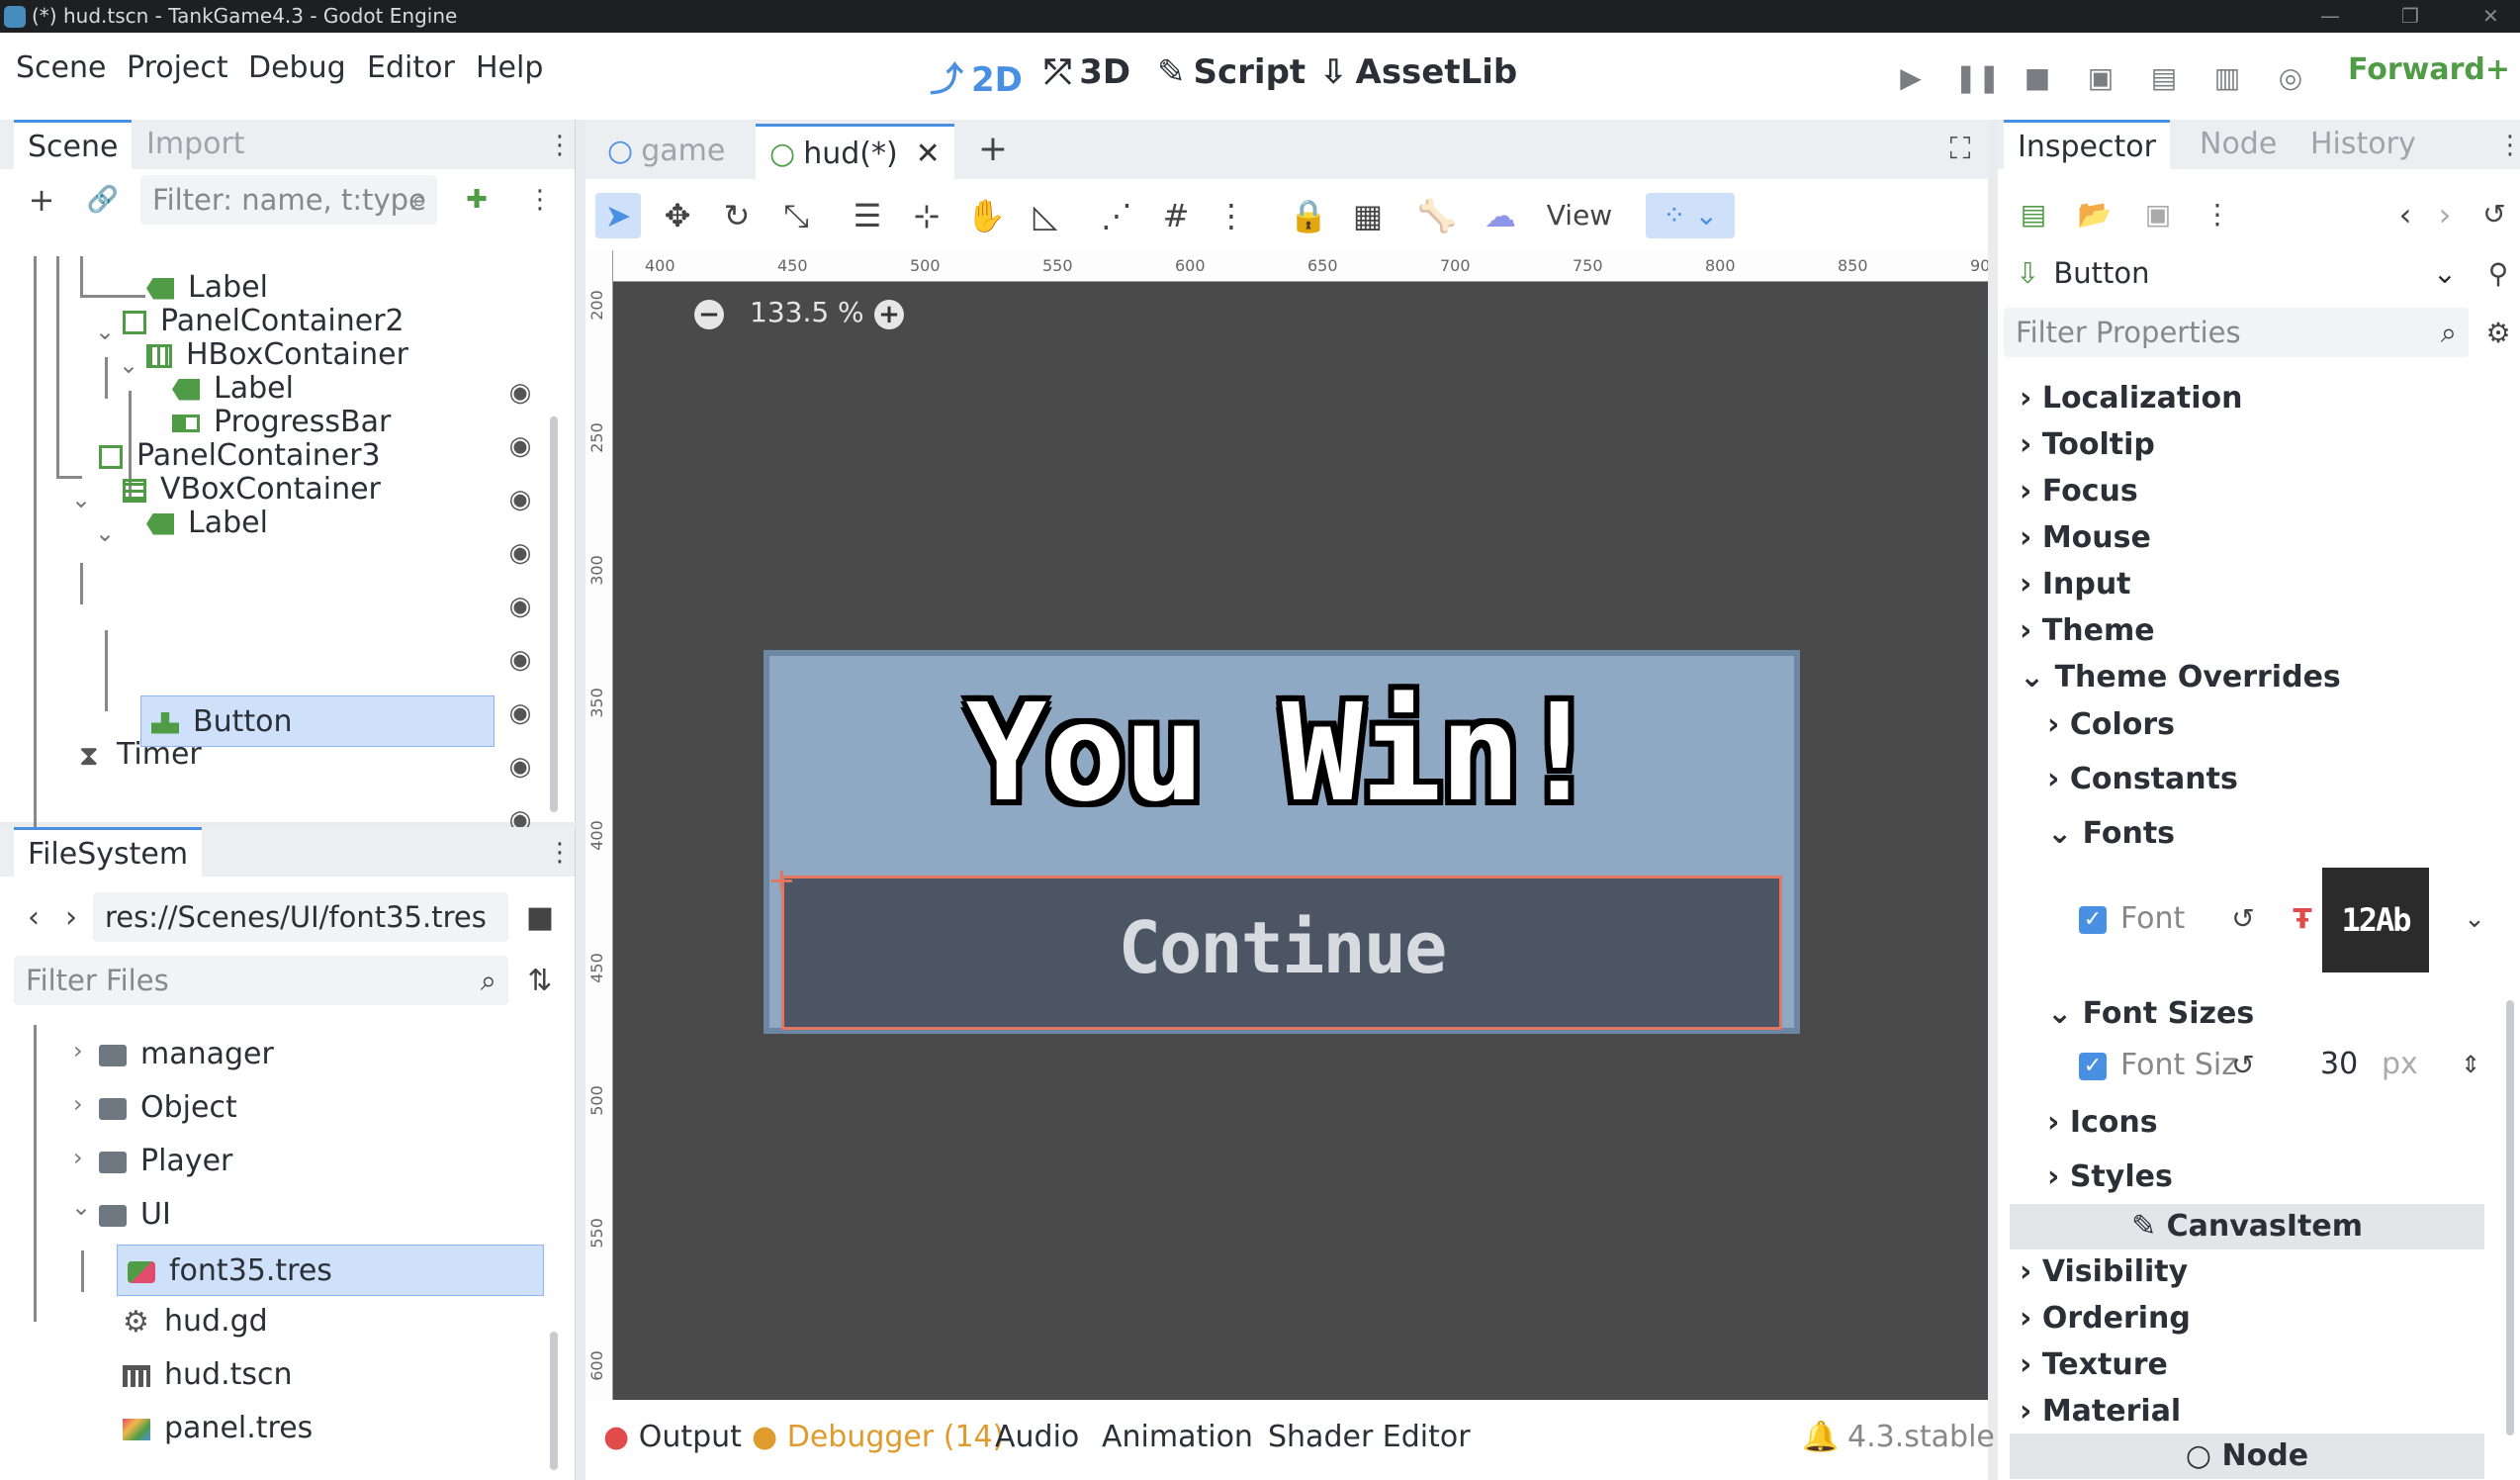 This screenshot has height=1480, width=2520. Describe the element at coordinates (709, 314) in the screenshot. I see `zoom-out-icon: −` at that location.